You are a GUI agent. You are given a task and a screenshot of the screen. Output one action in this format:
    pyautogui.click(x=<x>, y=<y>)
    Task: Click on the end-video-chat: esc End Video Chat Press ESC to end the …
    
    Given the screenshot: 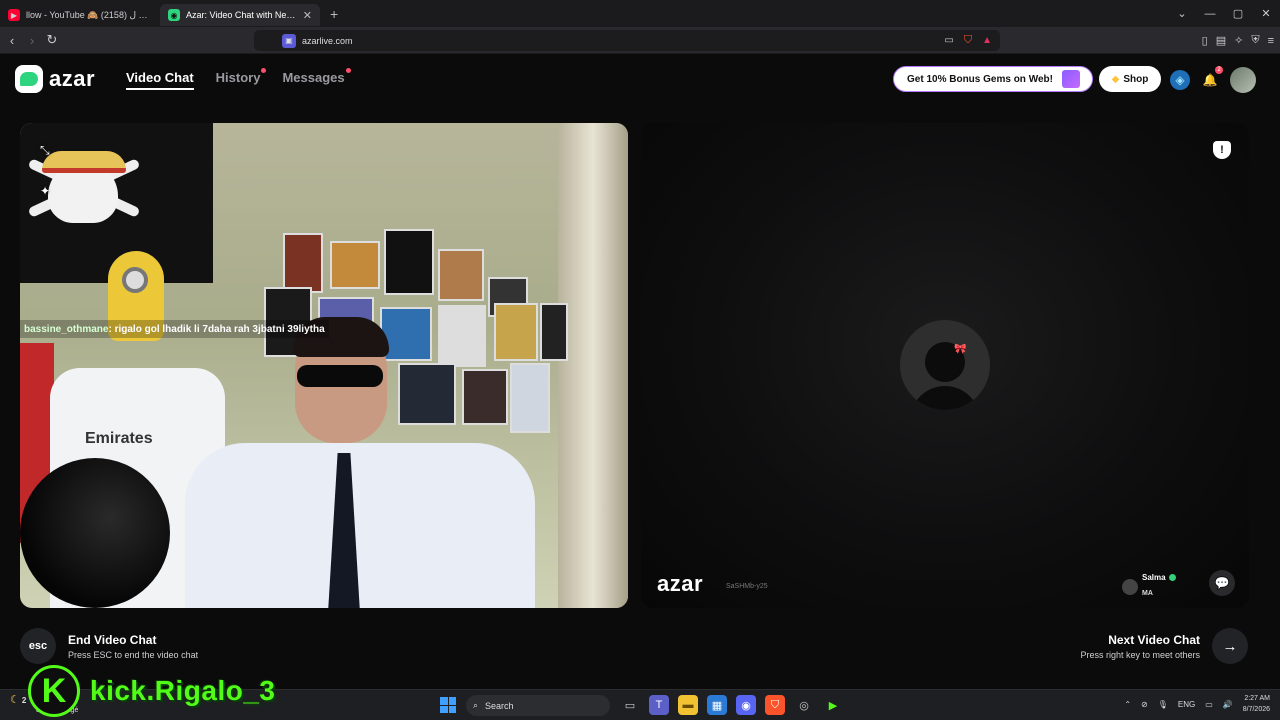 What is the action you would take?
    pyautogui.click(x=109, y=646)
    